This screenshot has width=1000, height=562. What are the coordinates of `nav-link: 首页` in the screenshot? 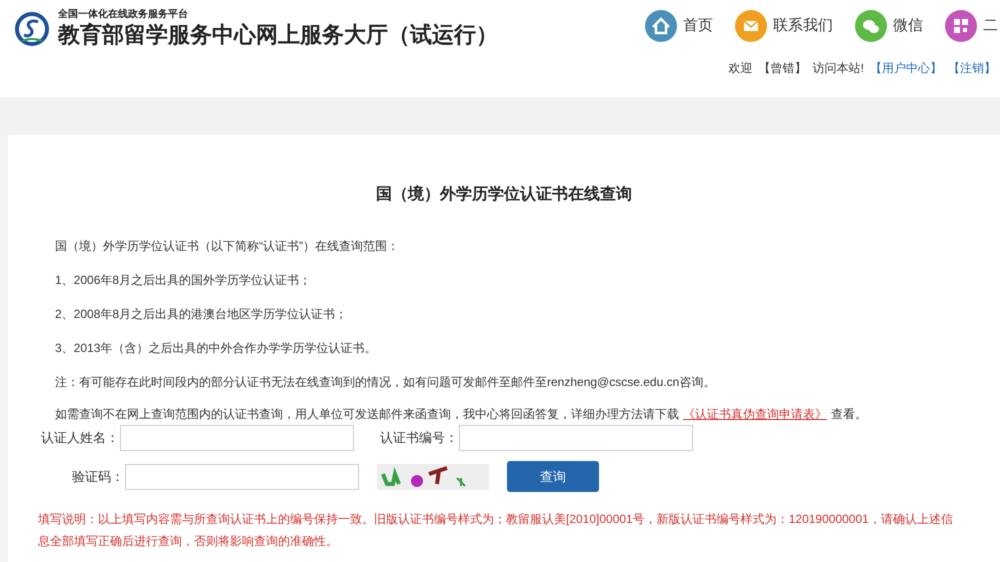 It's located at (679, 26).